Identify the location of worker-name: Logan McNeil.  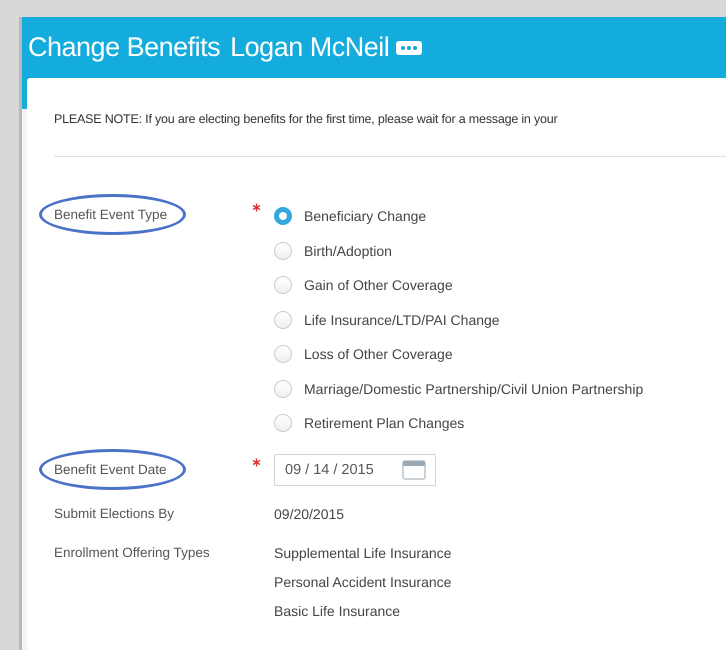
(310, 47).